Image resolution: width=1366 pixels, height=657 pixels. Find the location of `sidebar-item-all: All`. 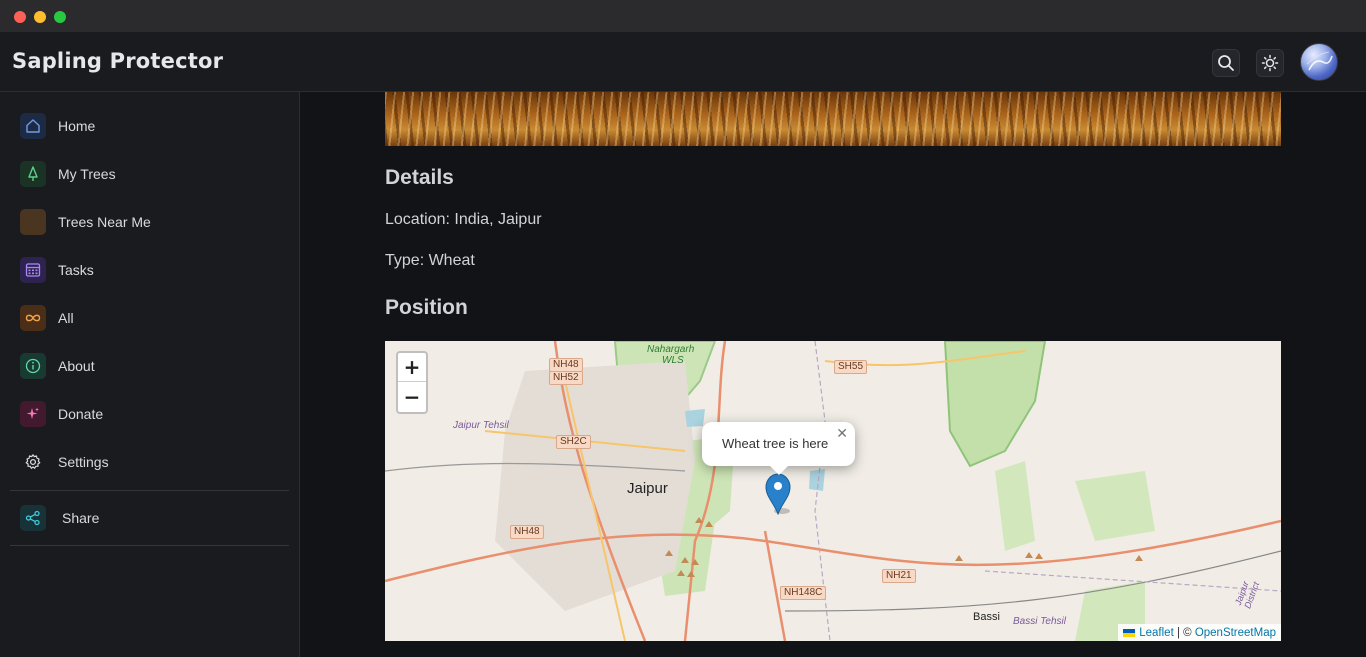

sidebar-item-all: All is located at coordinates (47, 318).